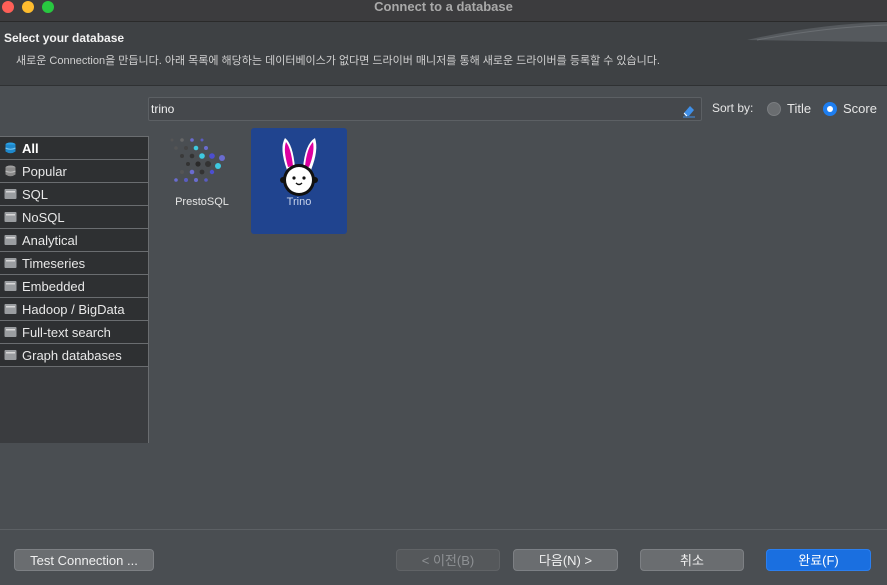  Describe the element at coordinates (64, 38) in the screenshot. I see `page-title: Select your database` at that location.